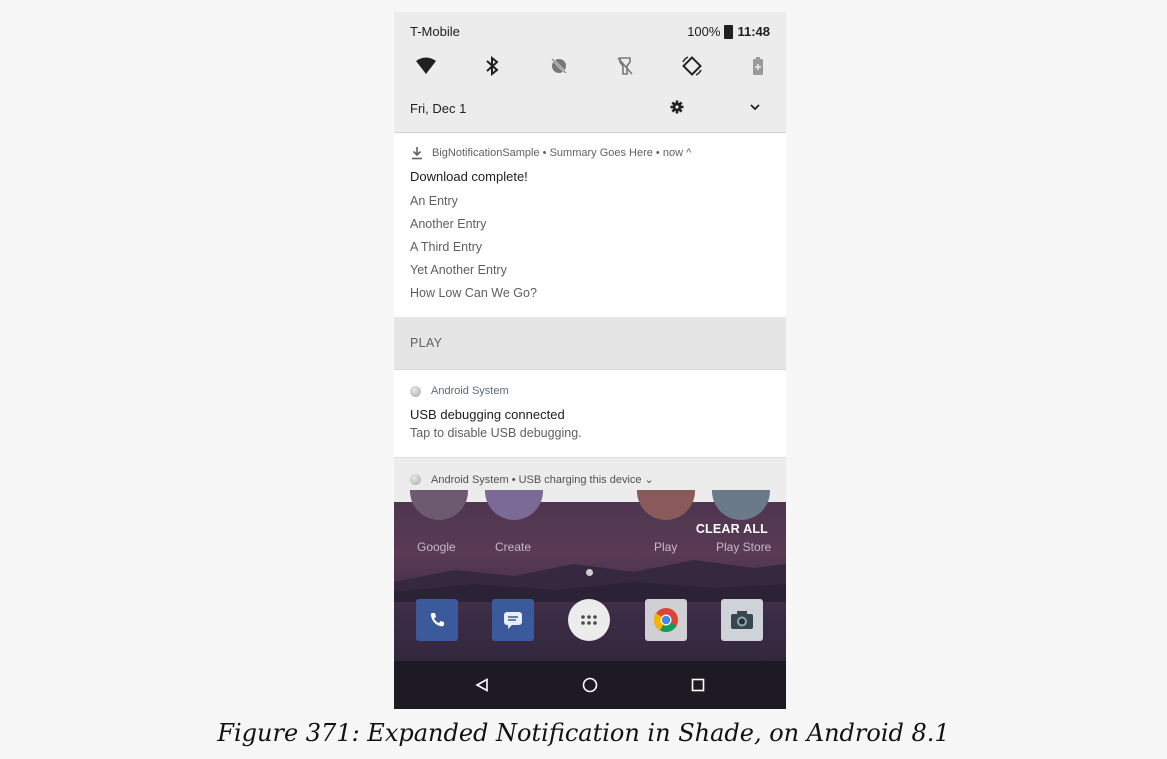 This screenshot has height=759, width=1167. What do you see at coordinates (446, 247) in the screenshot?
I see `list-item: A Third Entry` at bounding box center [446, 247].